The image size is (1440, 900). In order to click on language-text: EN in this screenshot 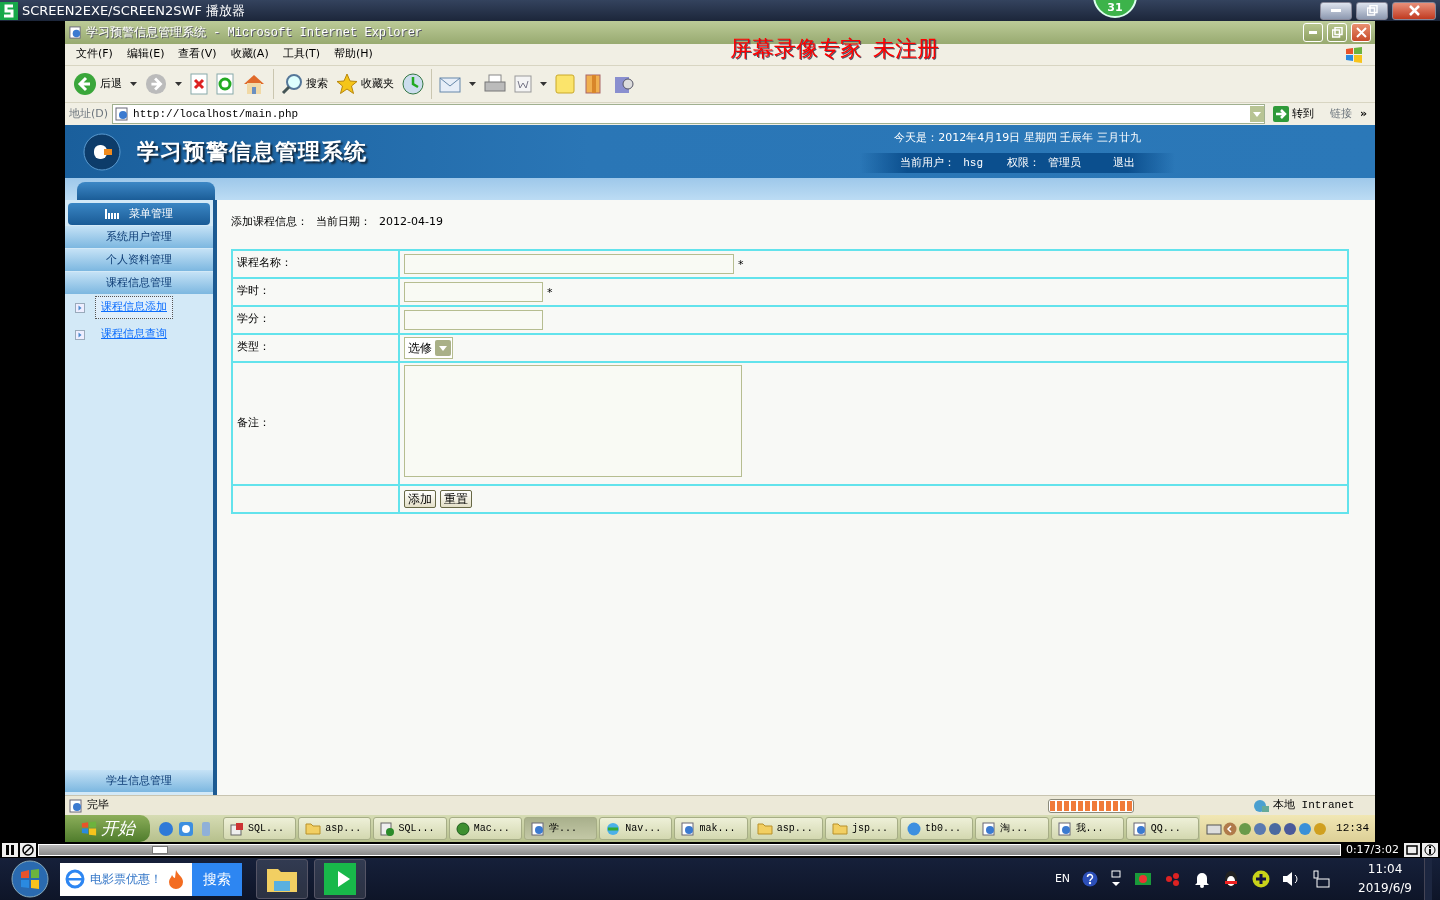, I will do `click(1062, 879)`.